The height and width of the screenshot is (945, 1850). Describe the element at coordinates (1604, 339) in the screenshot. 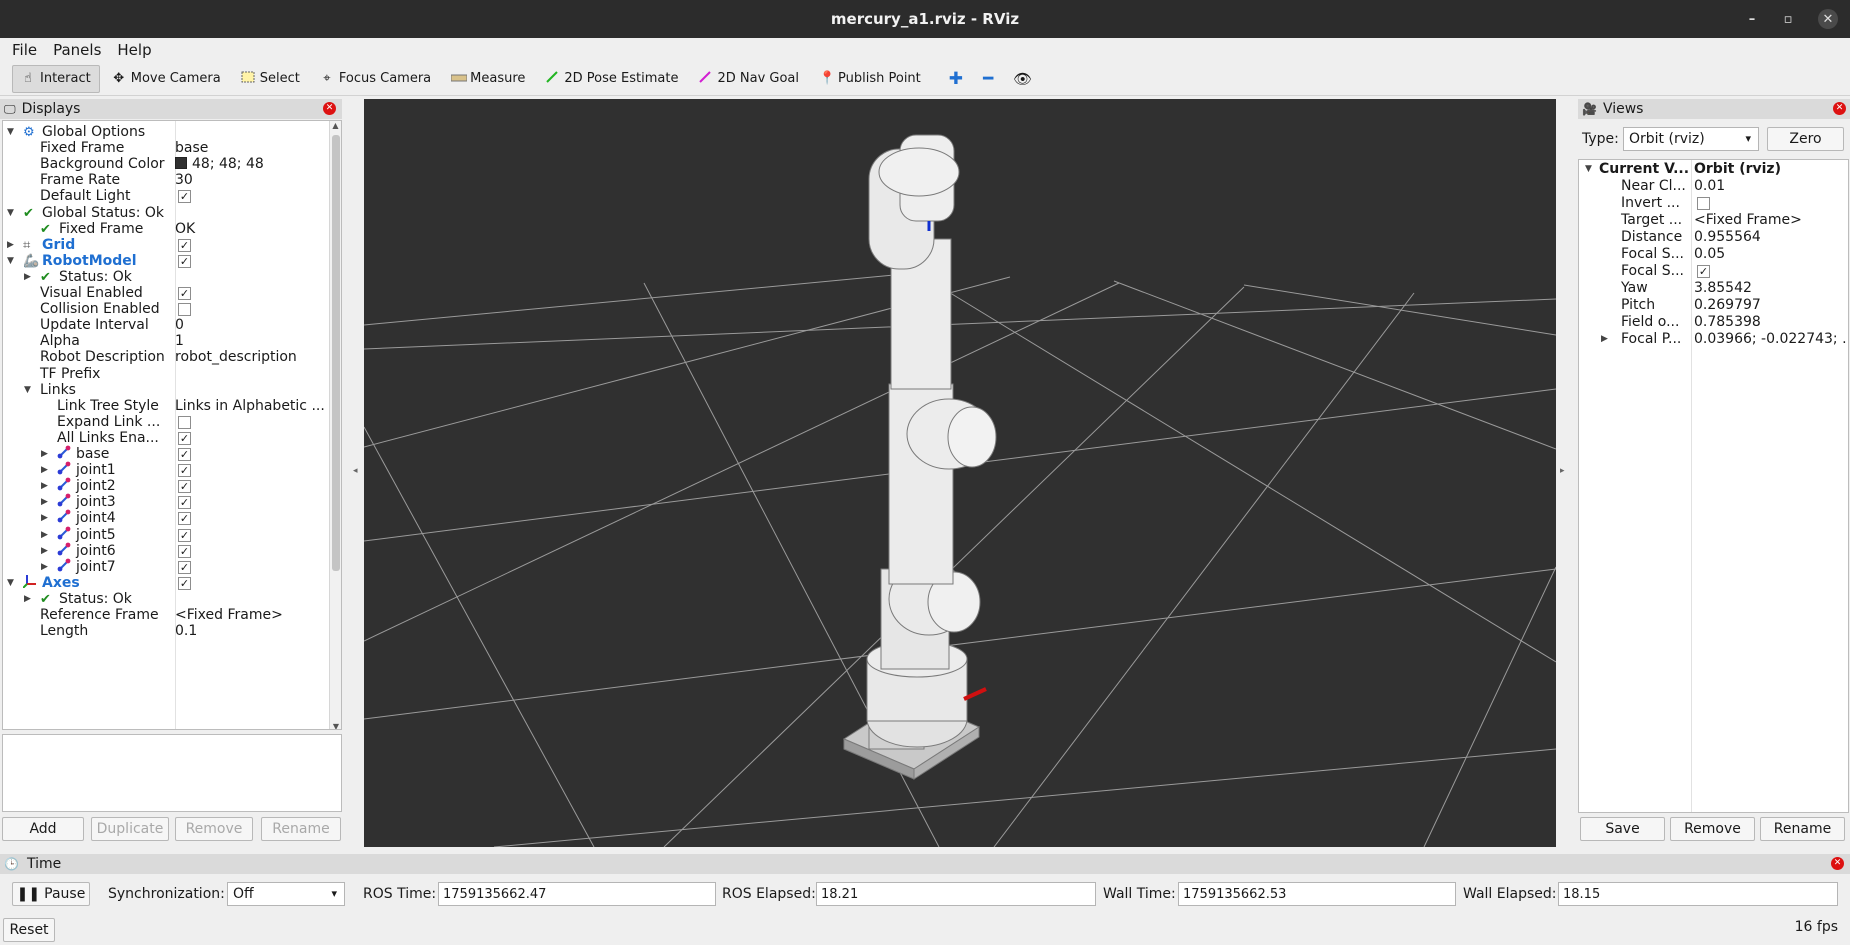

I see `expand-toggle-icon: ▶` at that location.